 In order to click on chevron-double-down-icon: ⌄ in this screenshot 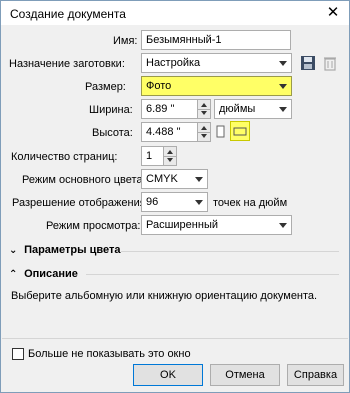, I will do `click(13, 250)`.